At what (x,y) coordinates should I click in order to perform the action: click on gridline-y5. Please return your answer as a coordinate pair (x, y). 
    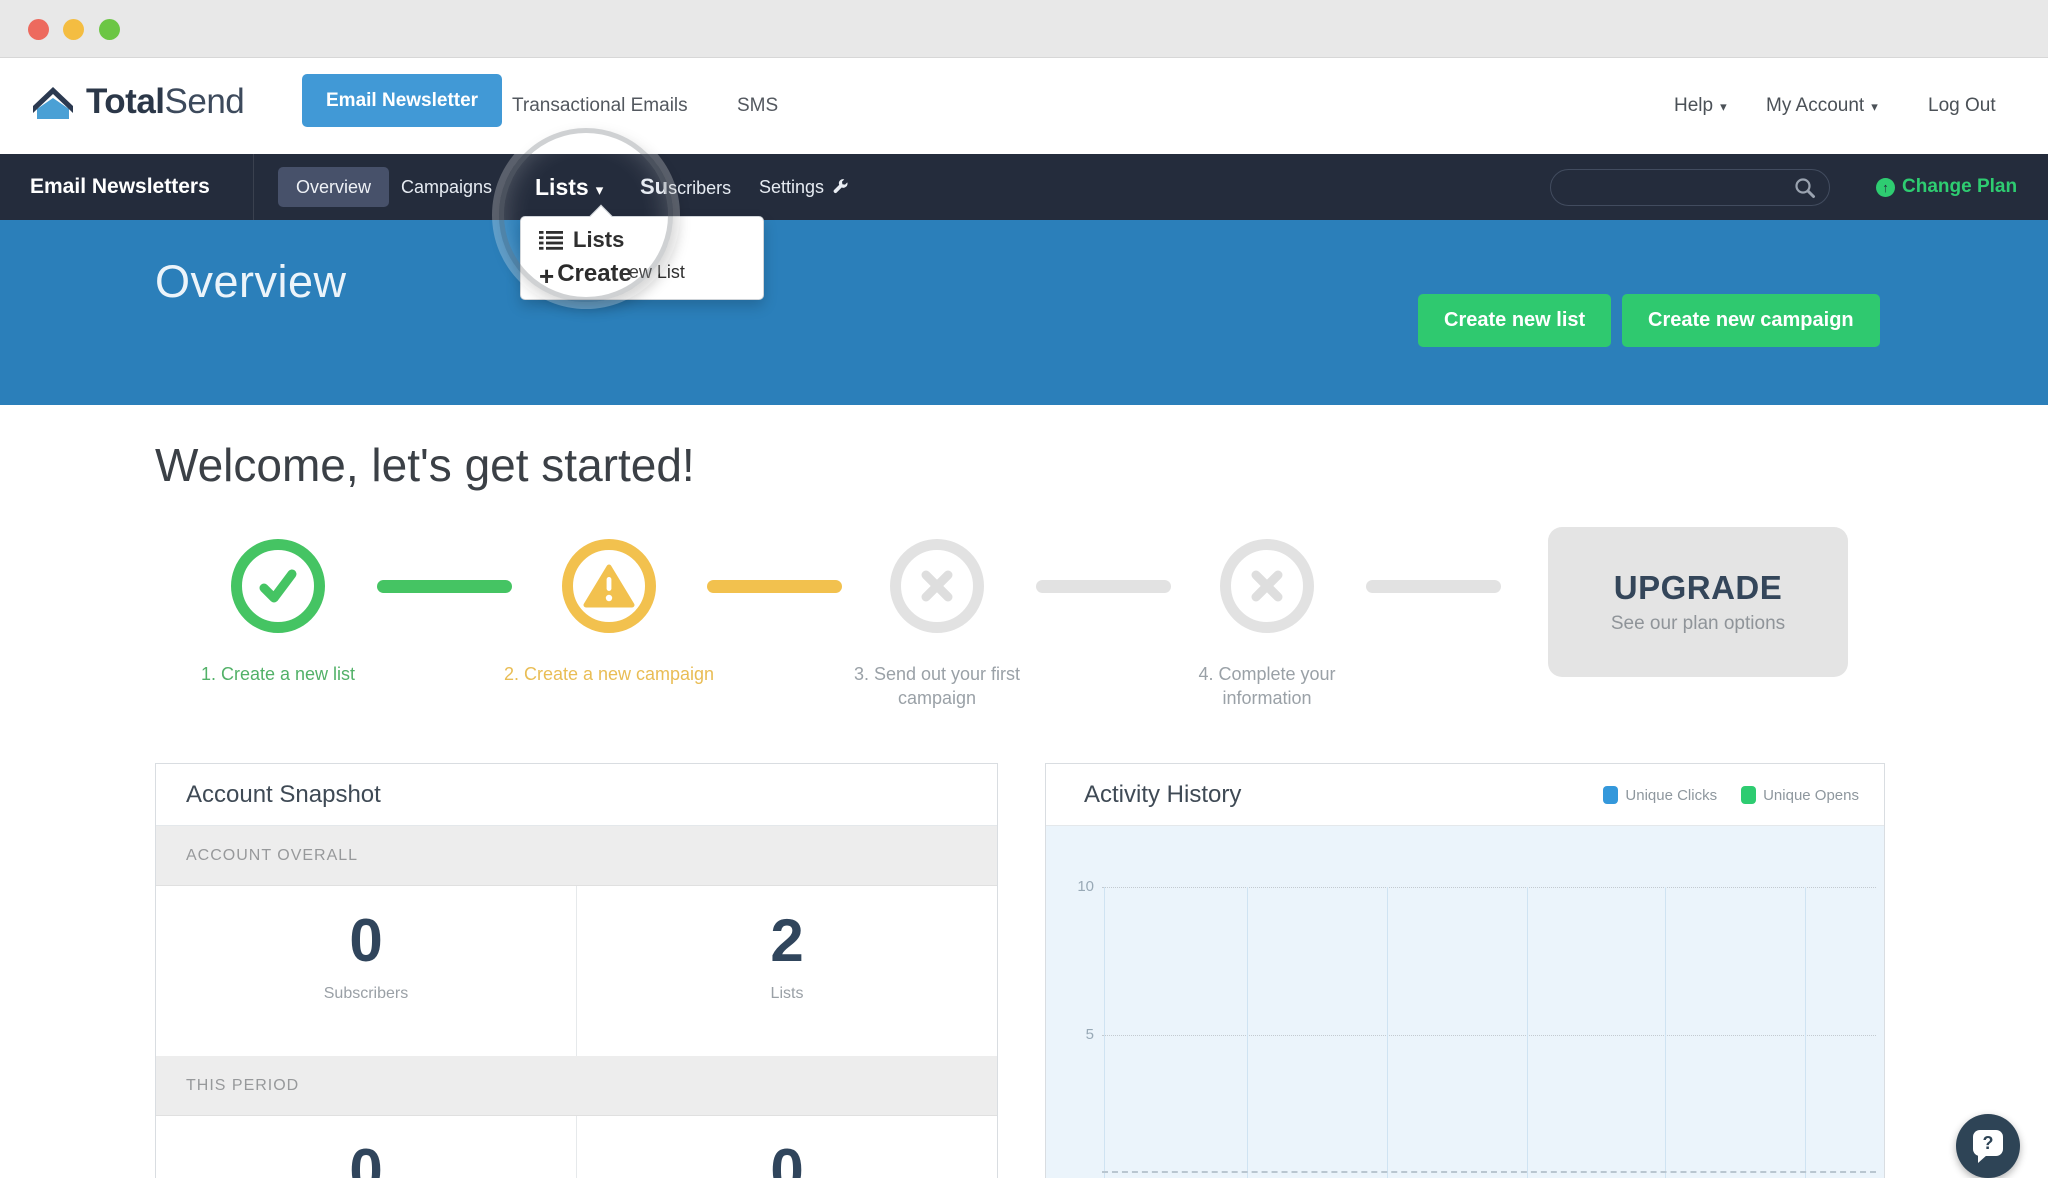
    Looking at the image, I should click on (1489, 1035).